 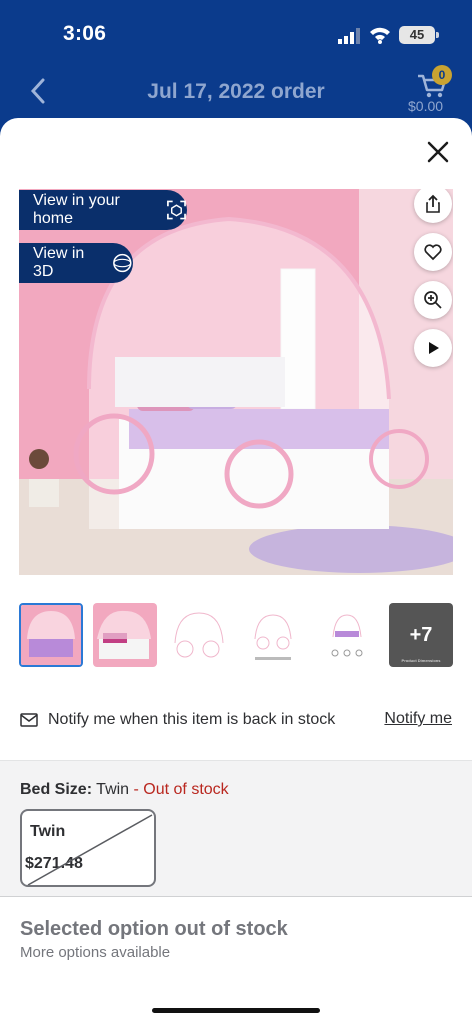 What do you see at coordinates (176, 210) in the screenshot?
I see `ar-cube-icon` at bounding box center [176, 210].